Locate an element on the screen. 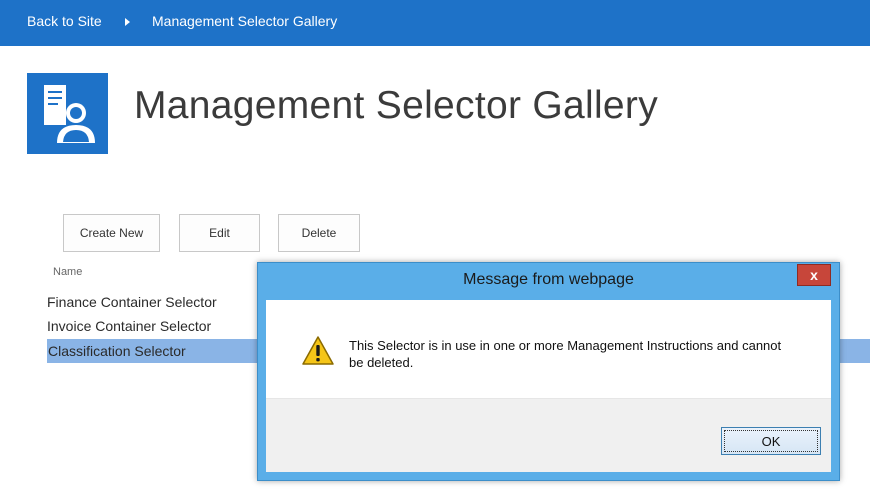 The width and height of the screenshot is (870, 499). edit-button: Edit is located at coordinates (219, 233).